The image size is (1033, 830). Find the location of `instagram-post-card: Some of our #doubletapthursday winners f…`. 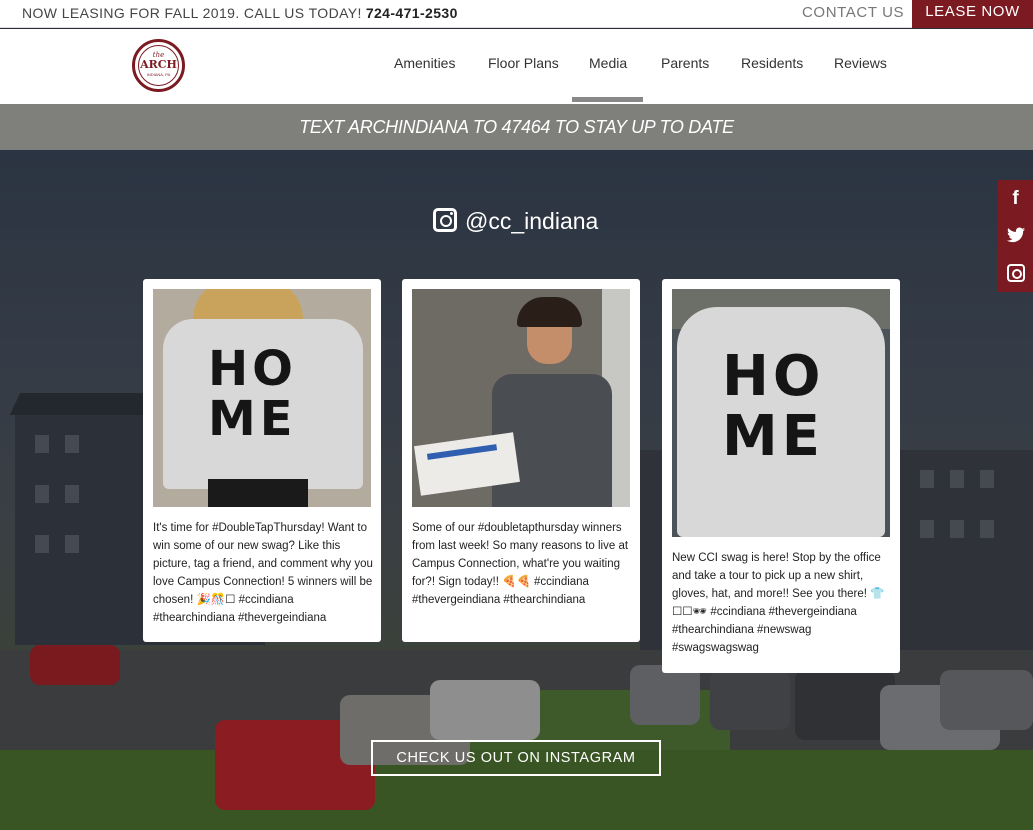

instagram-post-card: Some of our #doubletapthursday winners f… is located at coordinates (521, 460).